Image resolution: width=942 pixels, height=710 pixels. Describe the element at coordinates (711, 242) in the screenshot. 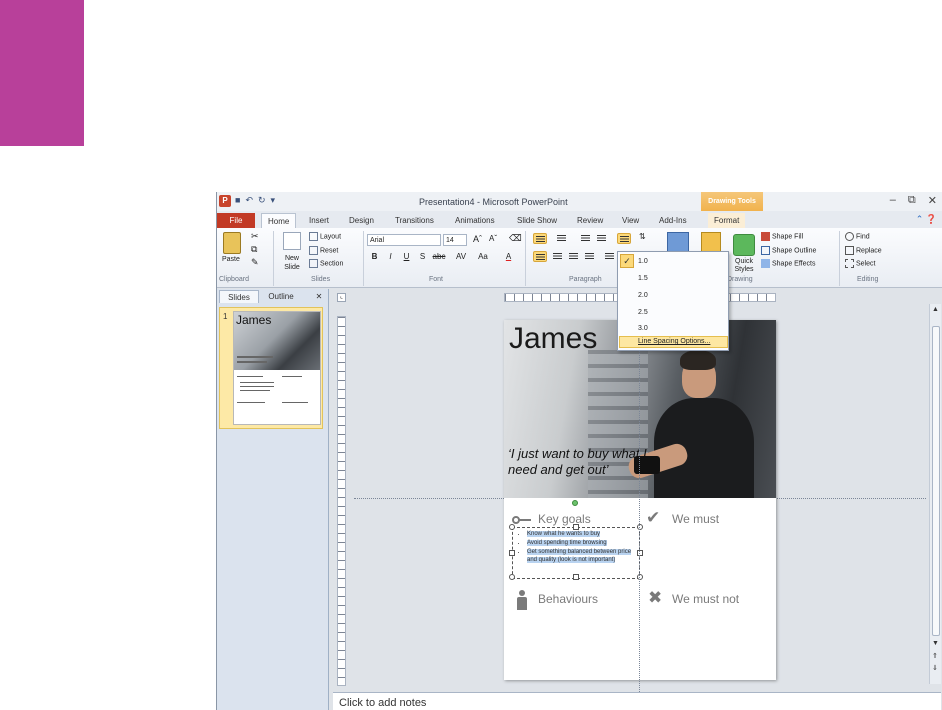

I see `arrange-icon` at that location.